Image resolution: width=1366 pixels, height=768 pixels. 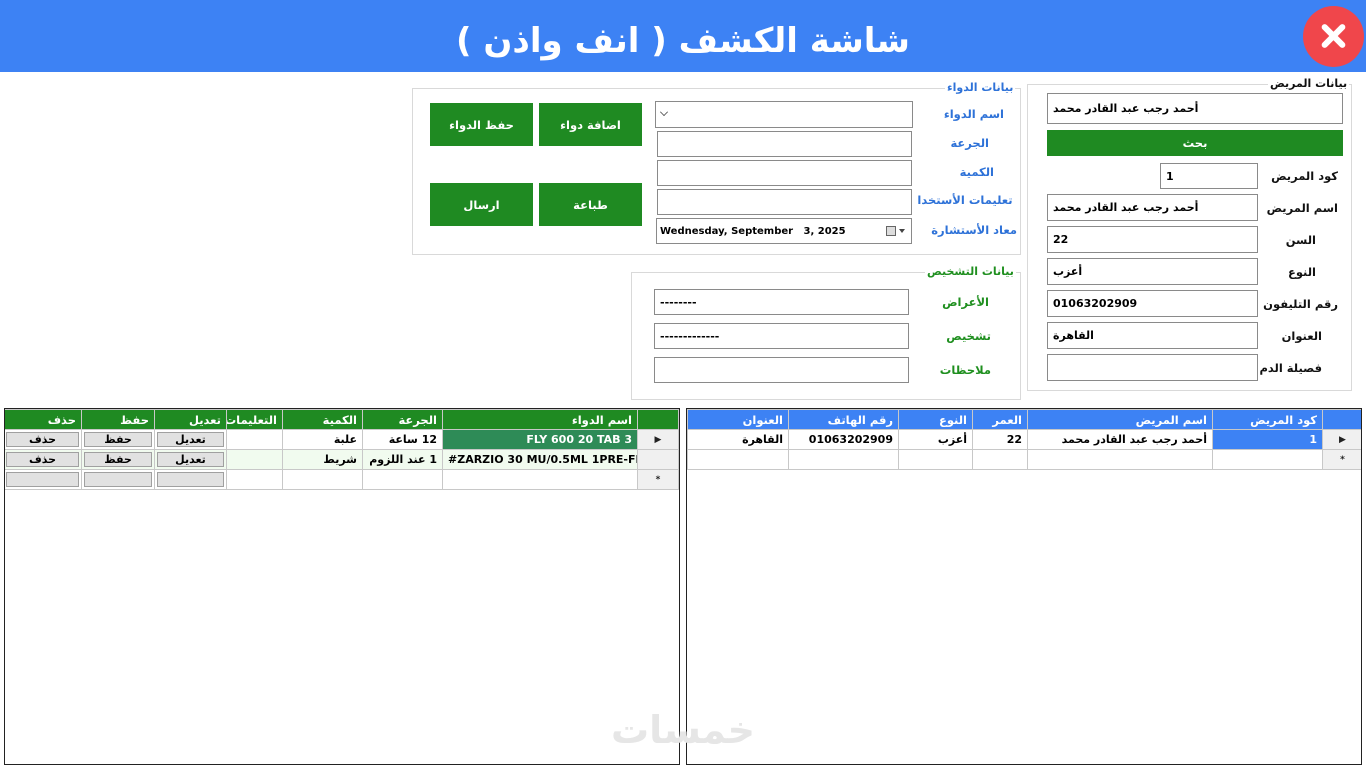 What do you see at coordinates (1267, 439) in the screenshot?
I see `patient-code-cell: 1` at bounding box center [1267, 439].